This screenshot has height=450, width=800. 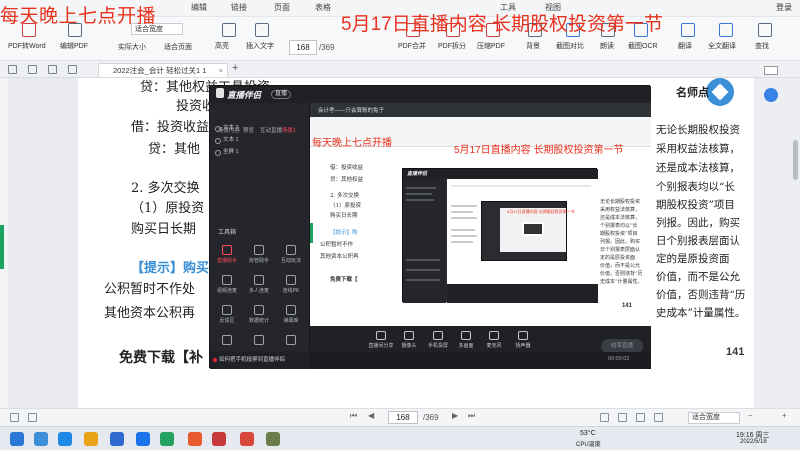 I want to click on assistant-icon, so click(x=771, y=95).